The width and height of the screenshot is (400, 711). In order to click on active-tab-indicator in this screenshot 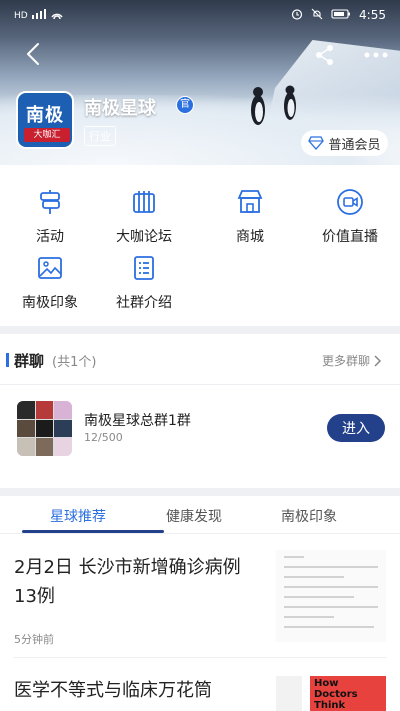, I will do `click(93, 531)`.